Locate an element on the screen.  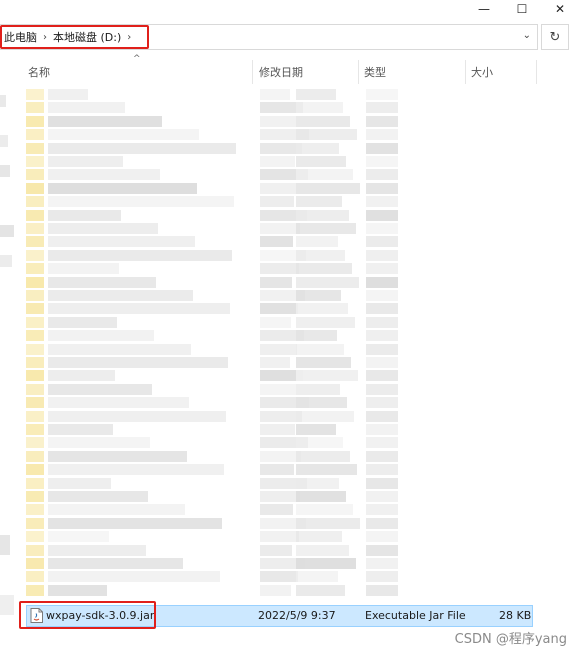
vertical-scrollbar is located at coordinates (574, 346).